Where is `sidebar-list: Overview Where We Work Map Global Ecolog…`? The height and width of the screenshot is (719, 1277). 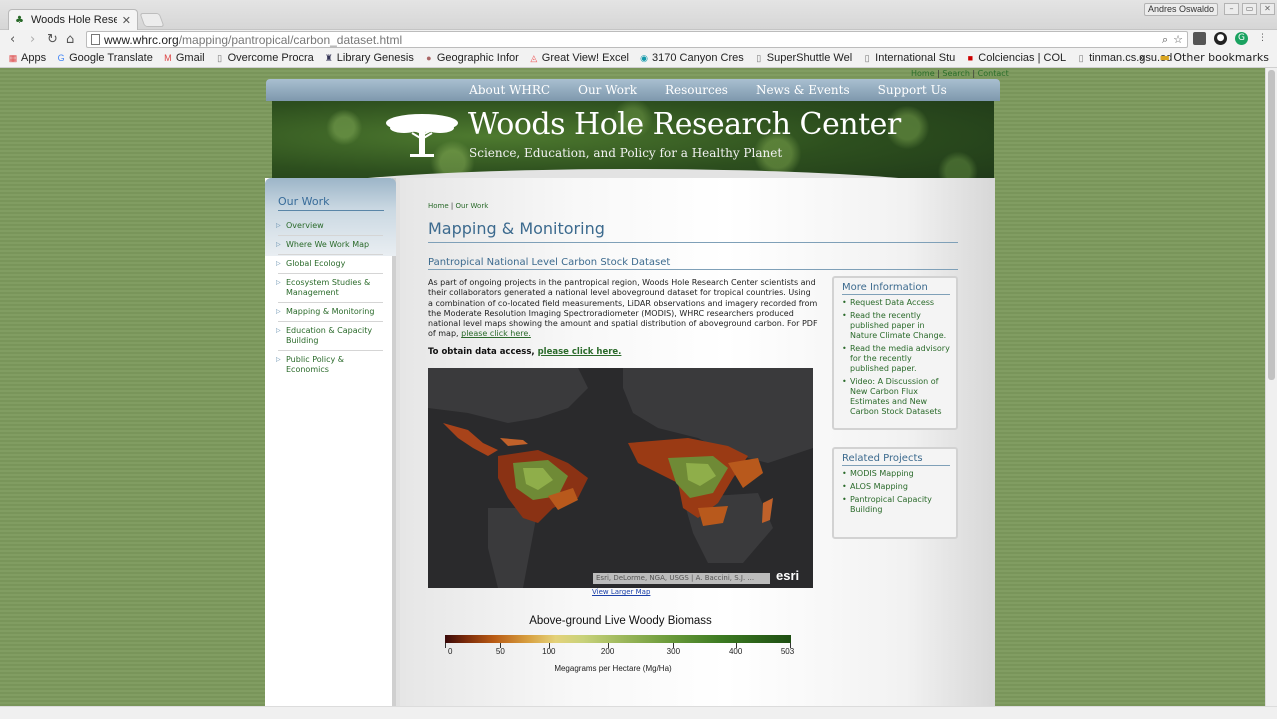 sidebar-list: Overview Where We Work Map Global Ecolog… is located at coordinates (329, 298).